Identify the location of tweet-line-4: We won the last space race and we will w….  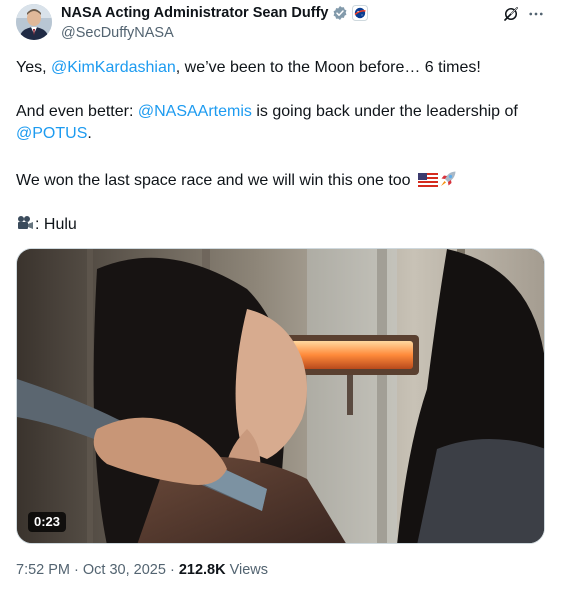
(281, 180).